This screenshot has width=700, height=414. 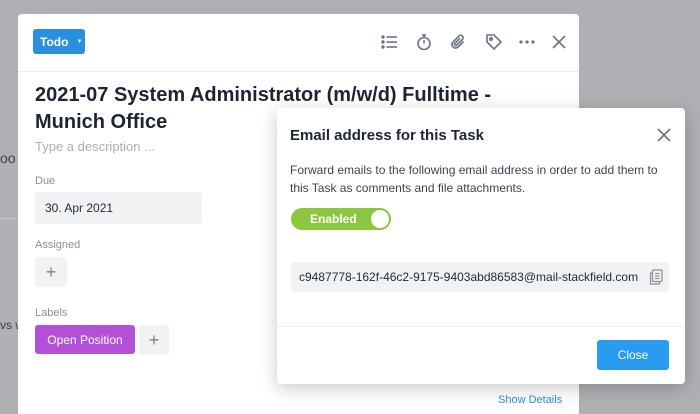 What do you see at coordinates (530, 400) in the screenshot?
I see `show-details-link: Show Details` at bounding box center [530, 400].